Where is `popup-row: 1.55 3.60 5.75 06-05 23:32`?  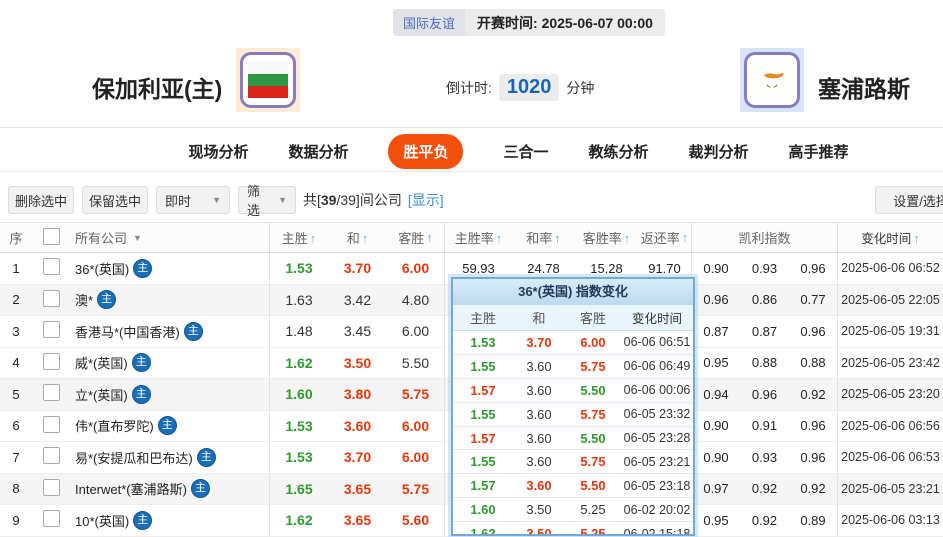 popup-row: 1.55 3.60 5.75 06-05 23:32 is located at coordinates (573, 415).